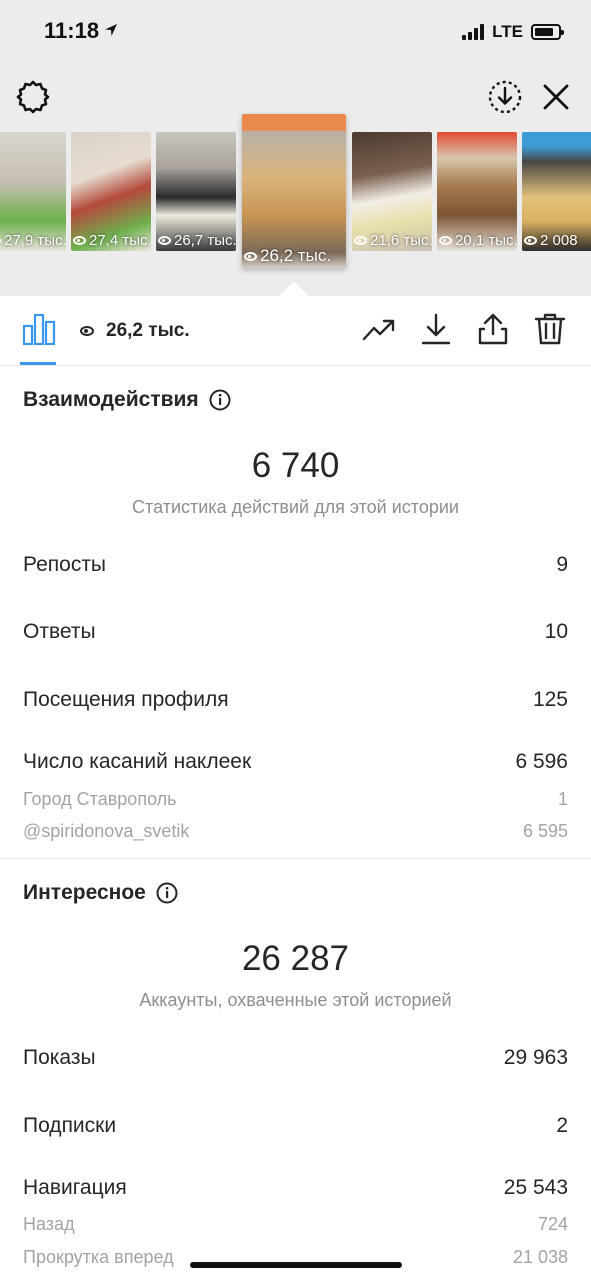 This screenshot has width=591, height=1280. Describe the element at coordinates (295, 565) in the screenshot. I see `stat-row: Репосты 9` at that location.